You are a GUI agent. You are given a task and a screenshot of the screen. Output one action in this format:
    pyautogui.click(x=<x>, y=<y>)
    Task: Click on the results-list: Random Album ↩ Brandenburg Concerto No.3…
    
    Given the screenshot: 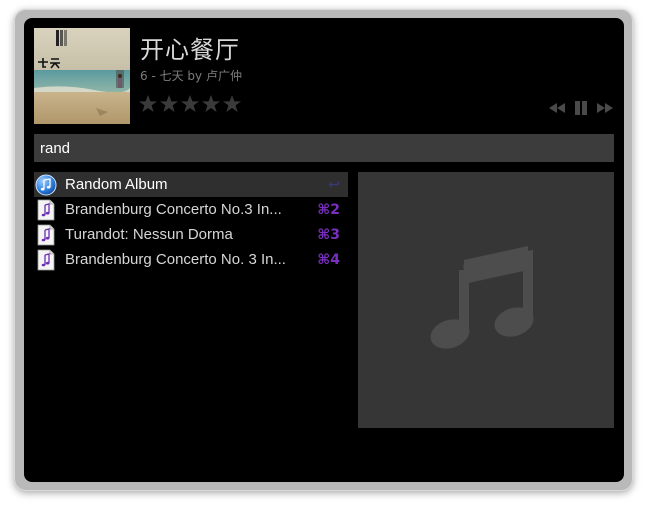 What is the action you would take?
    pyautogui.click(x=191, y=222)
    